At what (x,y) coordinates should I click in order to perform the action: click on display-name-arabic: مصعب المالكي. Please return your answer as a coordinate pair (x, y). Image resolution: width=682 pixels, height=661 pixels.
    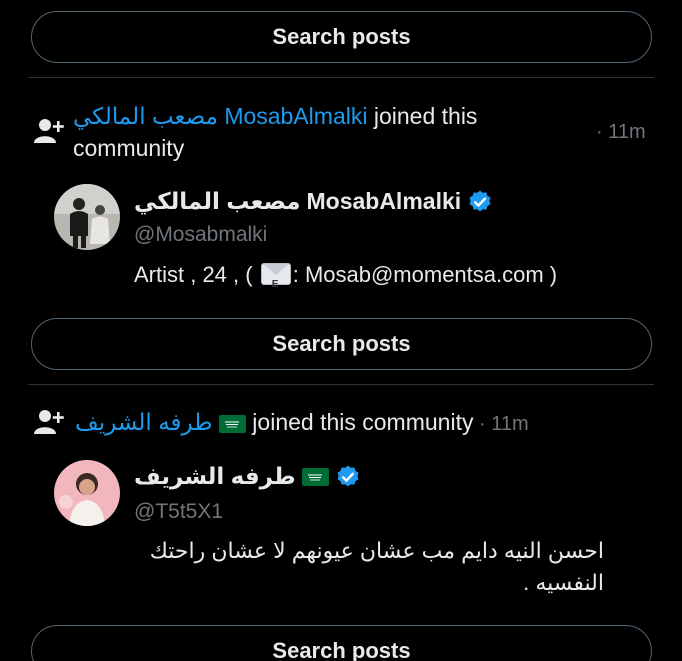
    Looking at the image, I should click on (217, 201).